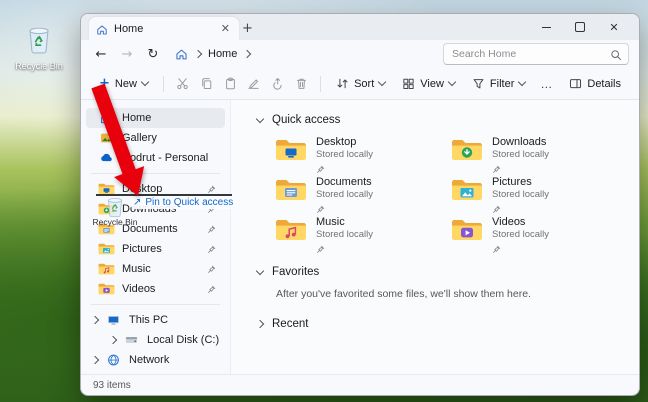  Describe the element at coordinates (364, 83) in the screenshot. I see `sort-button-label: Sort` at that location.